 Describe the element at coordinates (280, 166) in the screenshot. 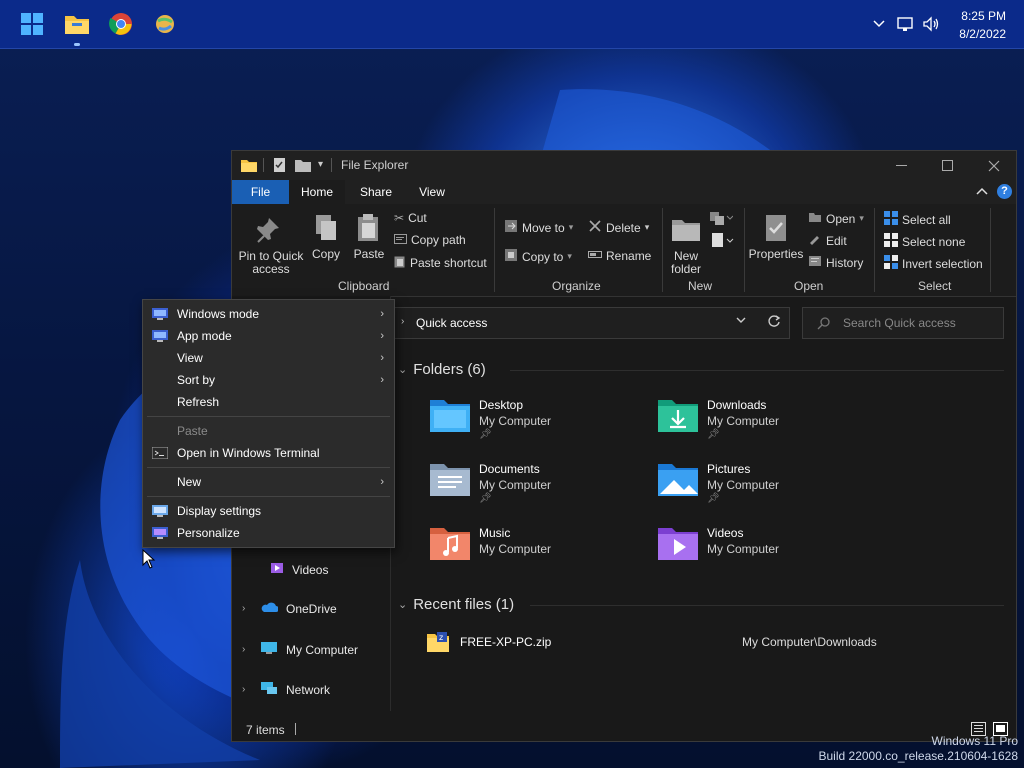

I see `properties-qat-icon` at that location.